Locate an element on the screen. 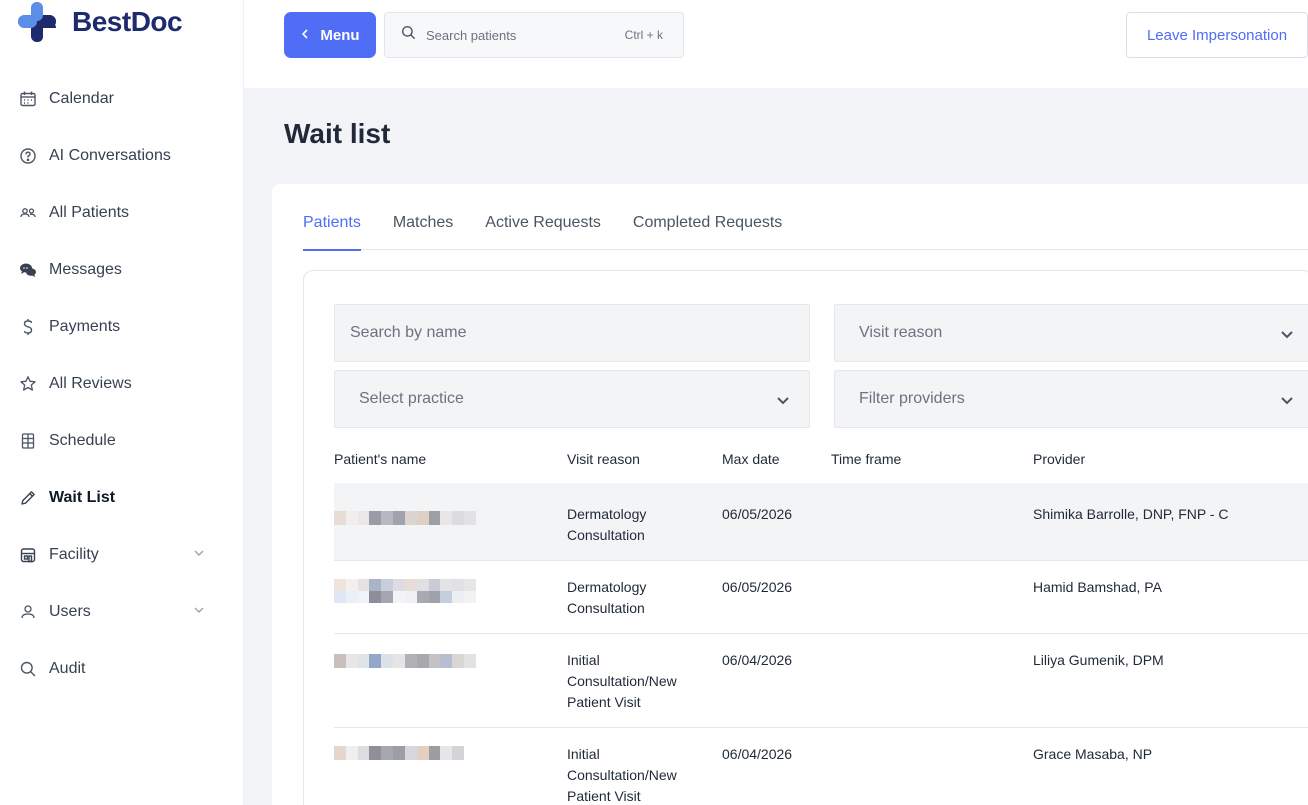 Image resolution: width=1308 pixels, height=805 pixels. sidebar-item-calendar: Calendar is located at coordinates (122, 98).